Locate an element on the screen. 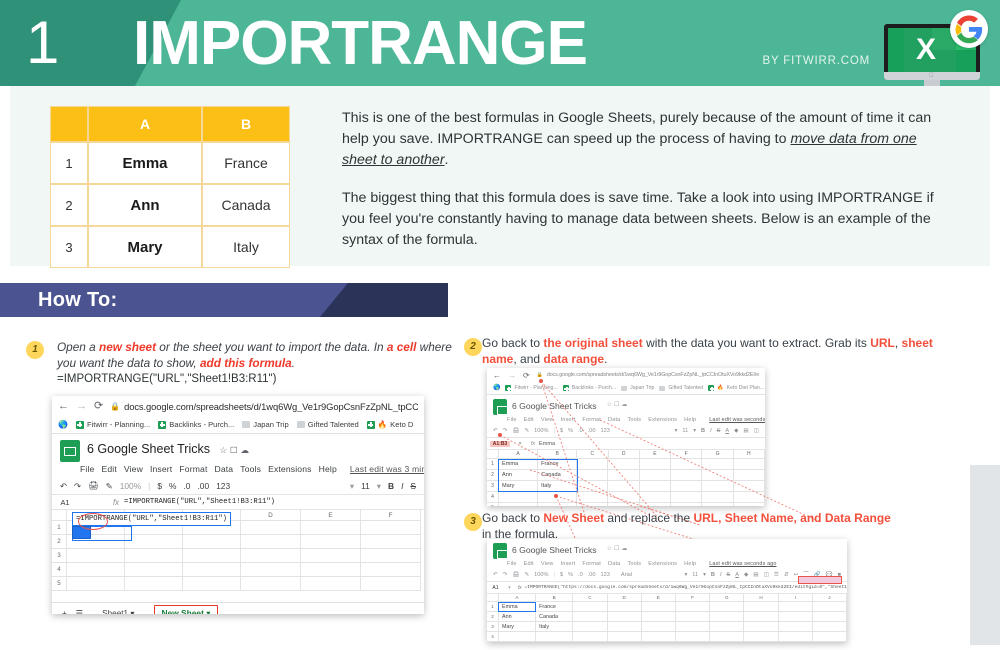 This screenshot has width=1000, height=650. menu-tools: Tools is located at coordinates (250, 469).